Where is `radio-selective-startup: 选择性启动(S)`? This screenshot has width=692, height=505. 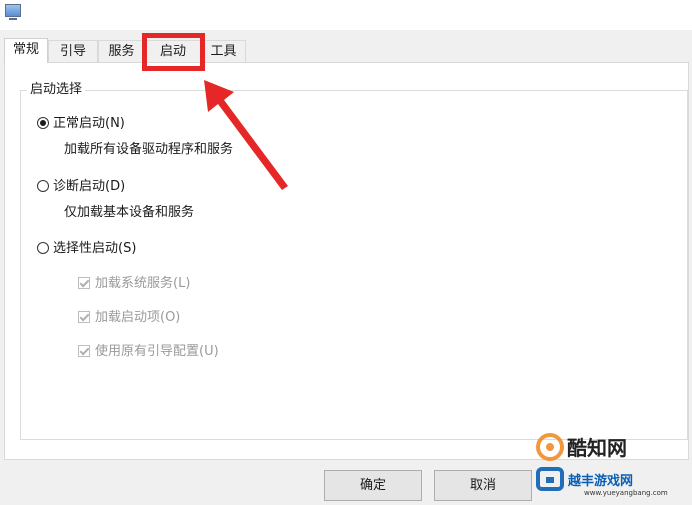
radio-selective-startup: 选择性启动(S) is located at coordinates (86, 246).